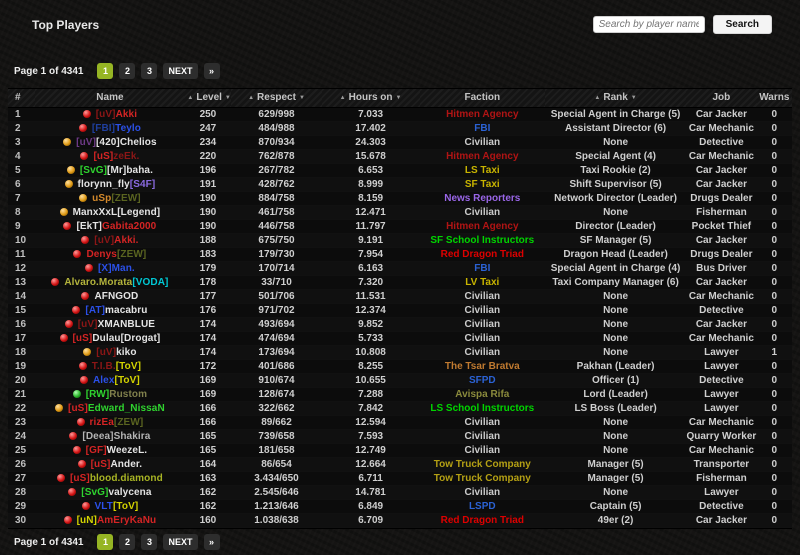 The height and width of the screenshot is (555, 800). I want to click on player-respect: 629/998, so click(276, 114).